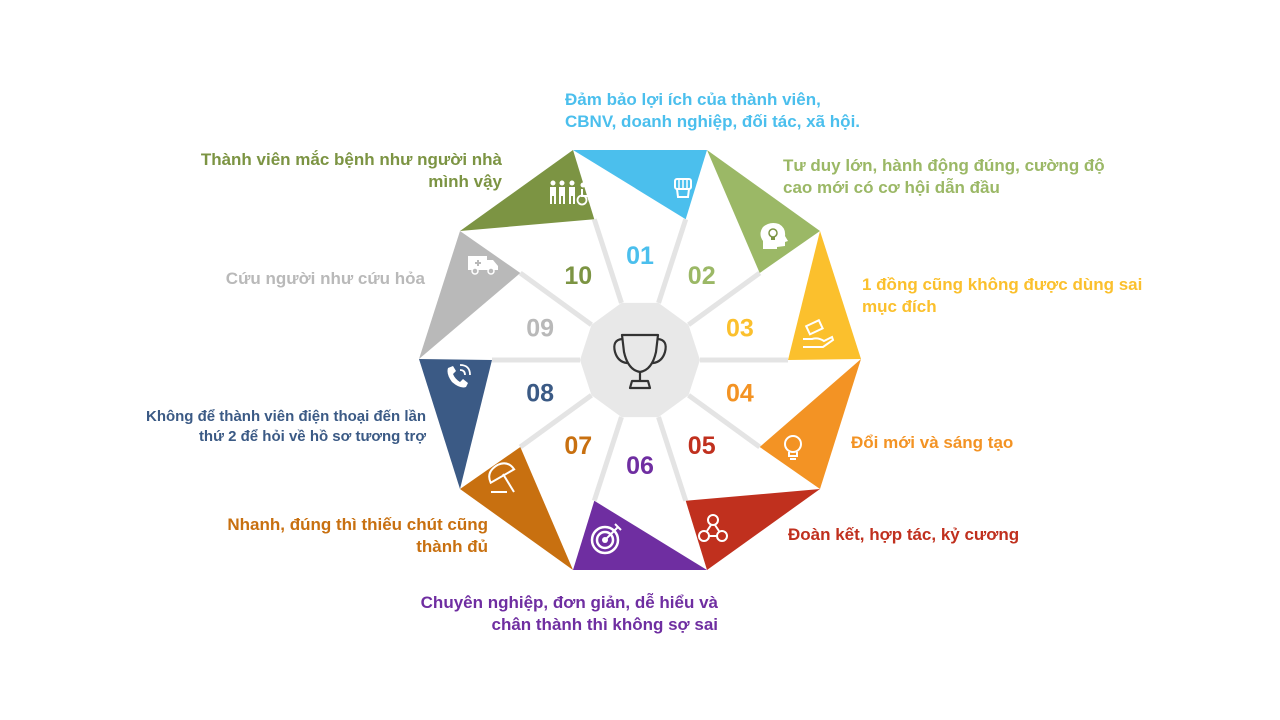 Image resolution: width=1280 pixels, height=720 pixels. Describe the element at coordinates (578, 446) in the screenshot. I see `segment-07-number: 07` at that location.